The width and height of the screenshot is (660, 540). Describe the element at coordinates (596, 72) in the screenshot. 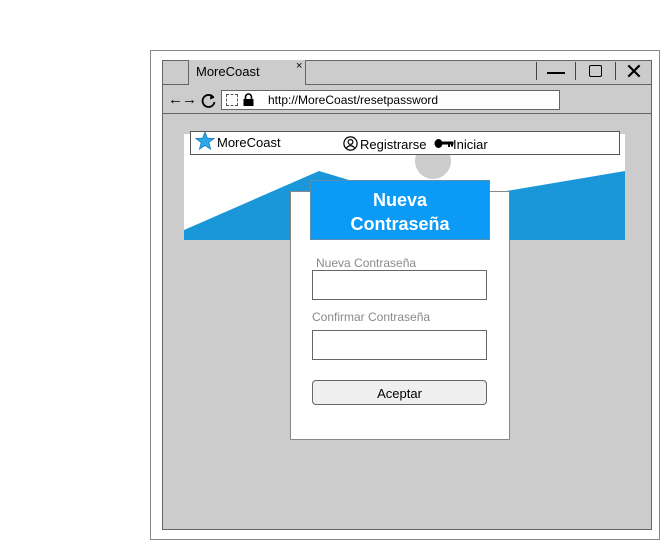

I see `maximize-button` at that location.